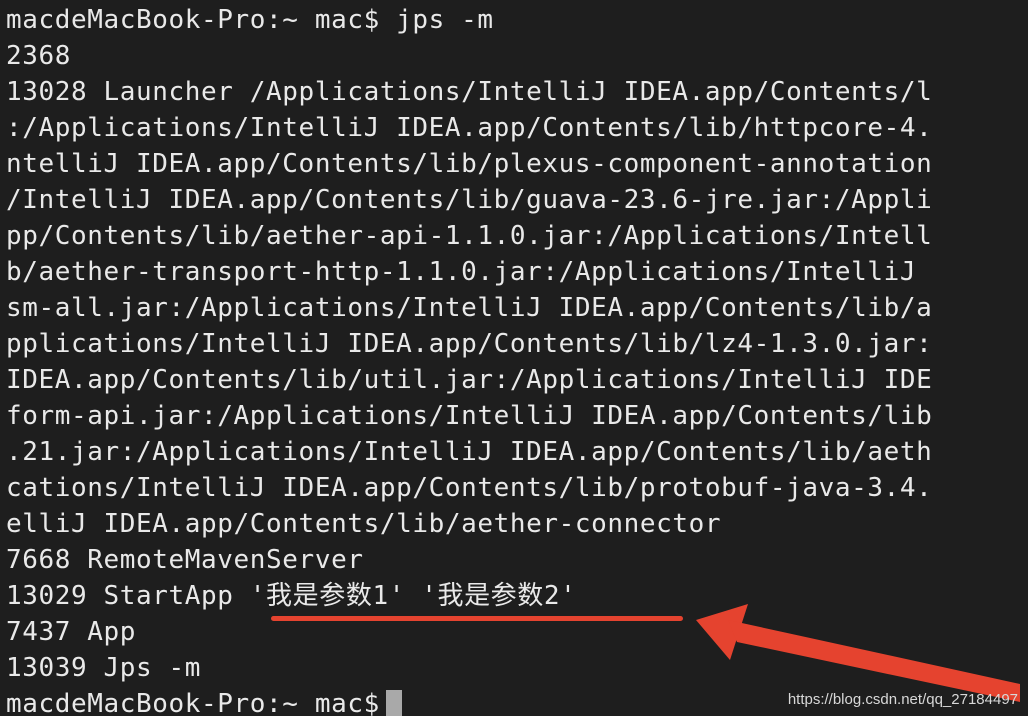 Image resolution: width=1028 pixels, height=716 pixels. What do you see at coordinates (185, 560) in the screenshot?
I see `terminal-line: 7668 RemoteMavenServer` at bounding box center [185, 560].